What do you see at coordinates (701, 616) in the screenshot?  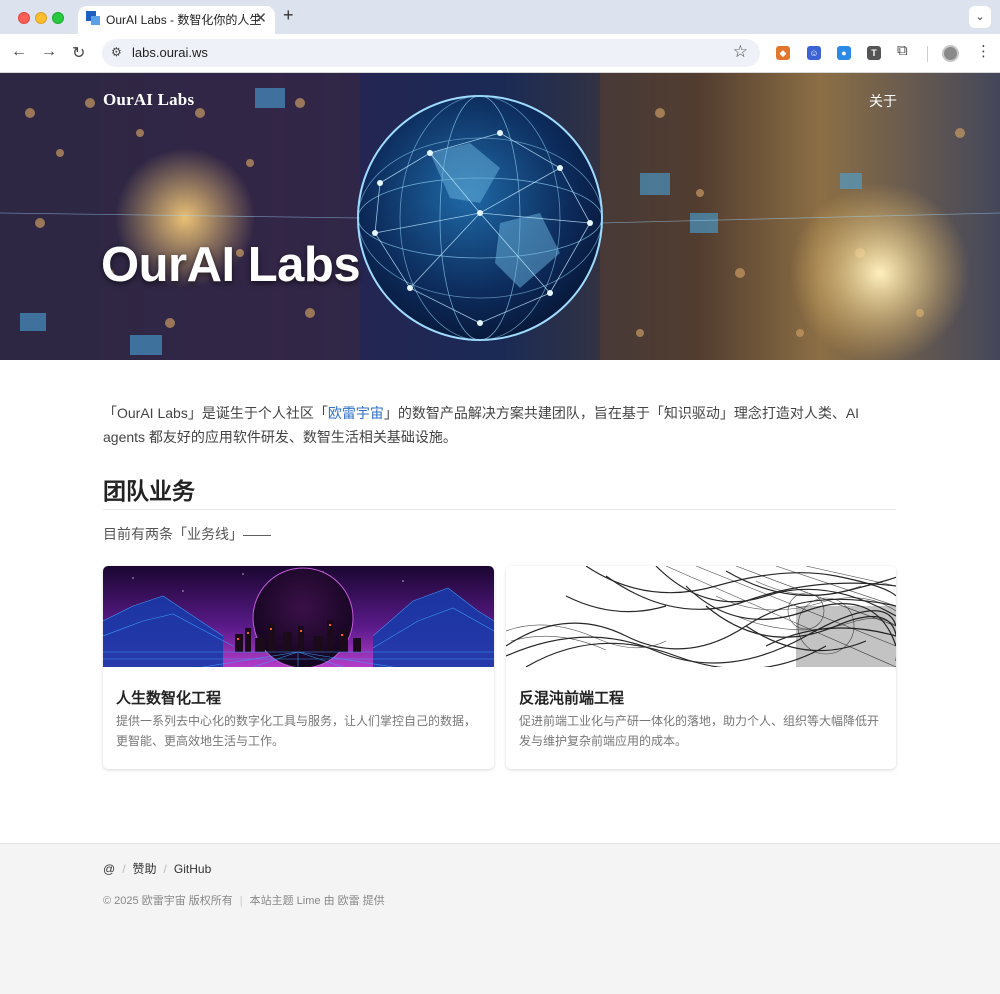 I see `card-image-chaos-sketch` at bounding box center [701, 616].